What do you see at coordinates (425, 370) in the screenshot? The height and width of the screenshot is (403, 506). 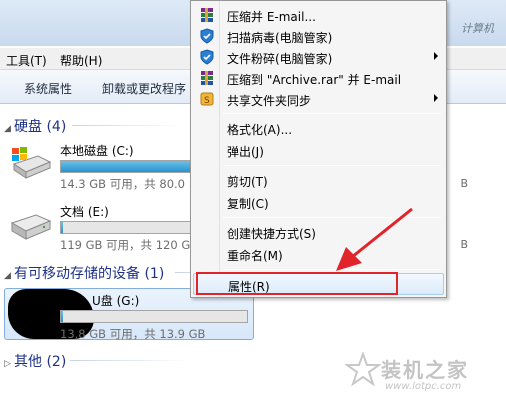 I see `watermark-title: 装机之家` at bounding box center [425, 370].